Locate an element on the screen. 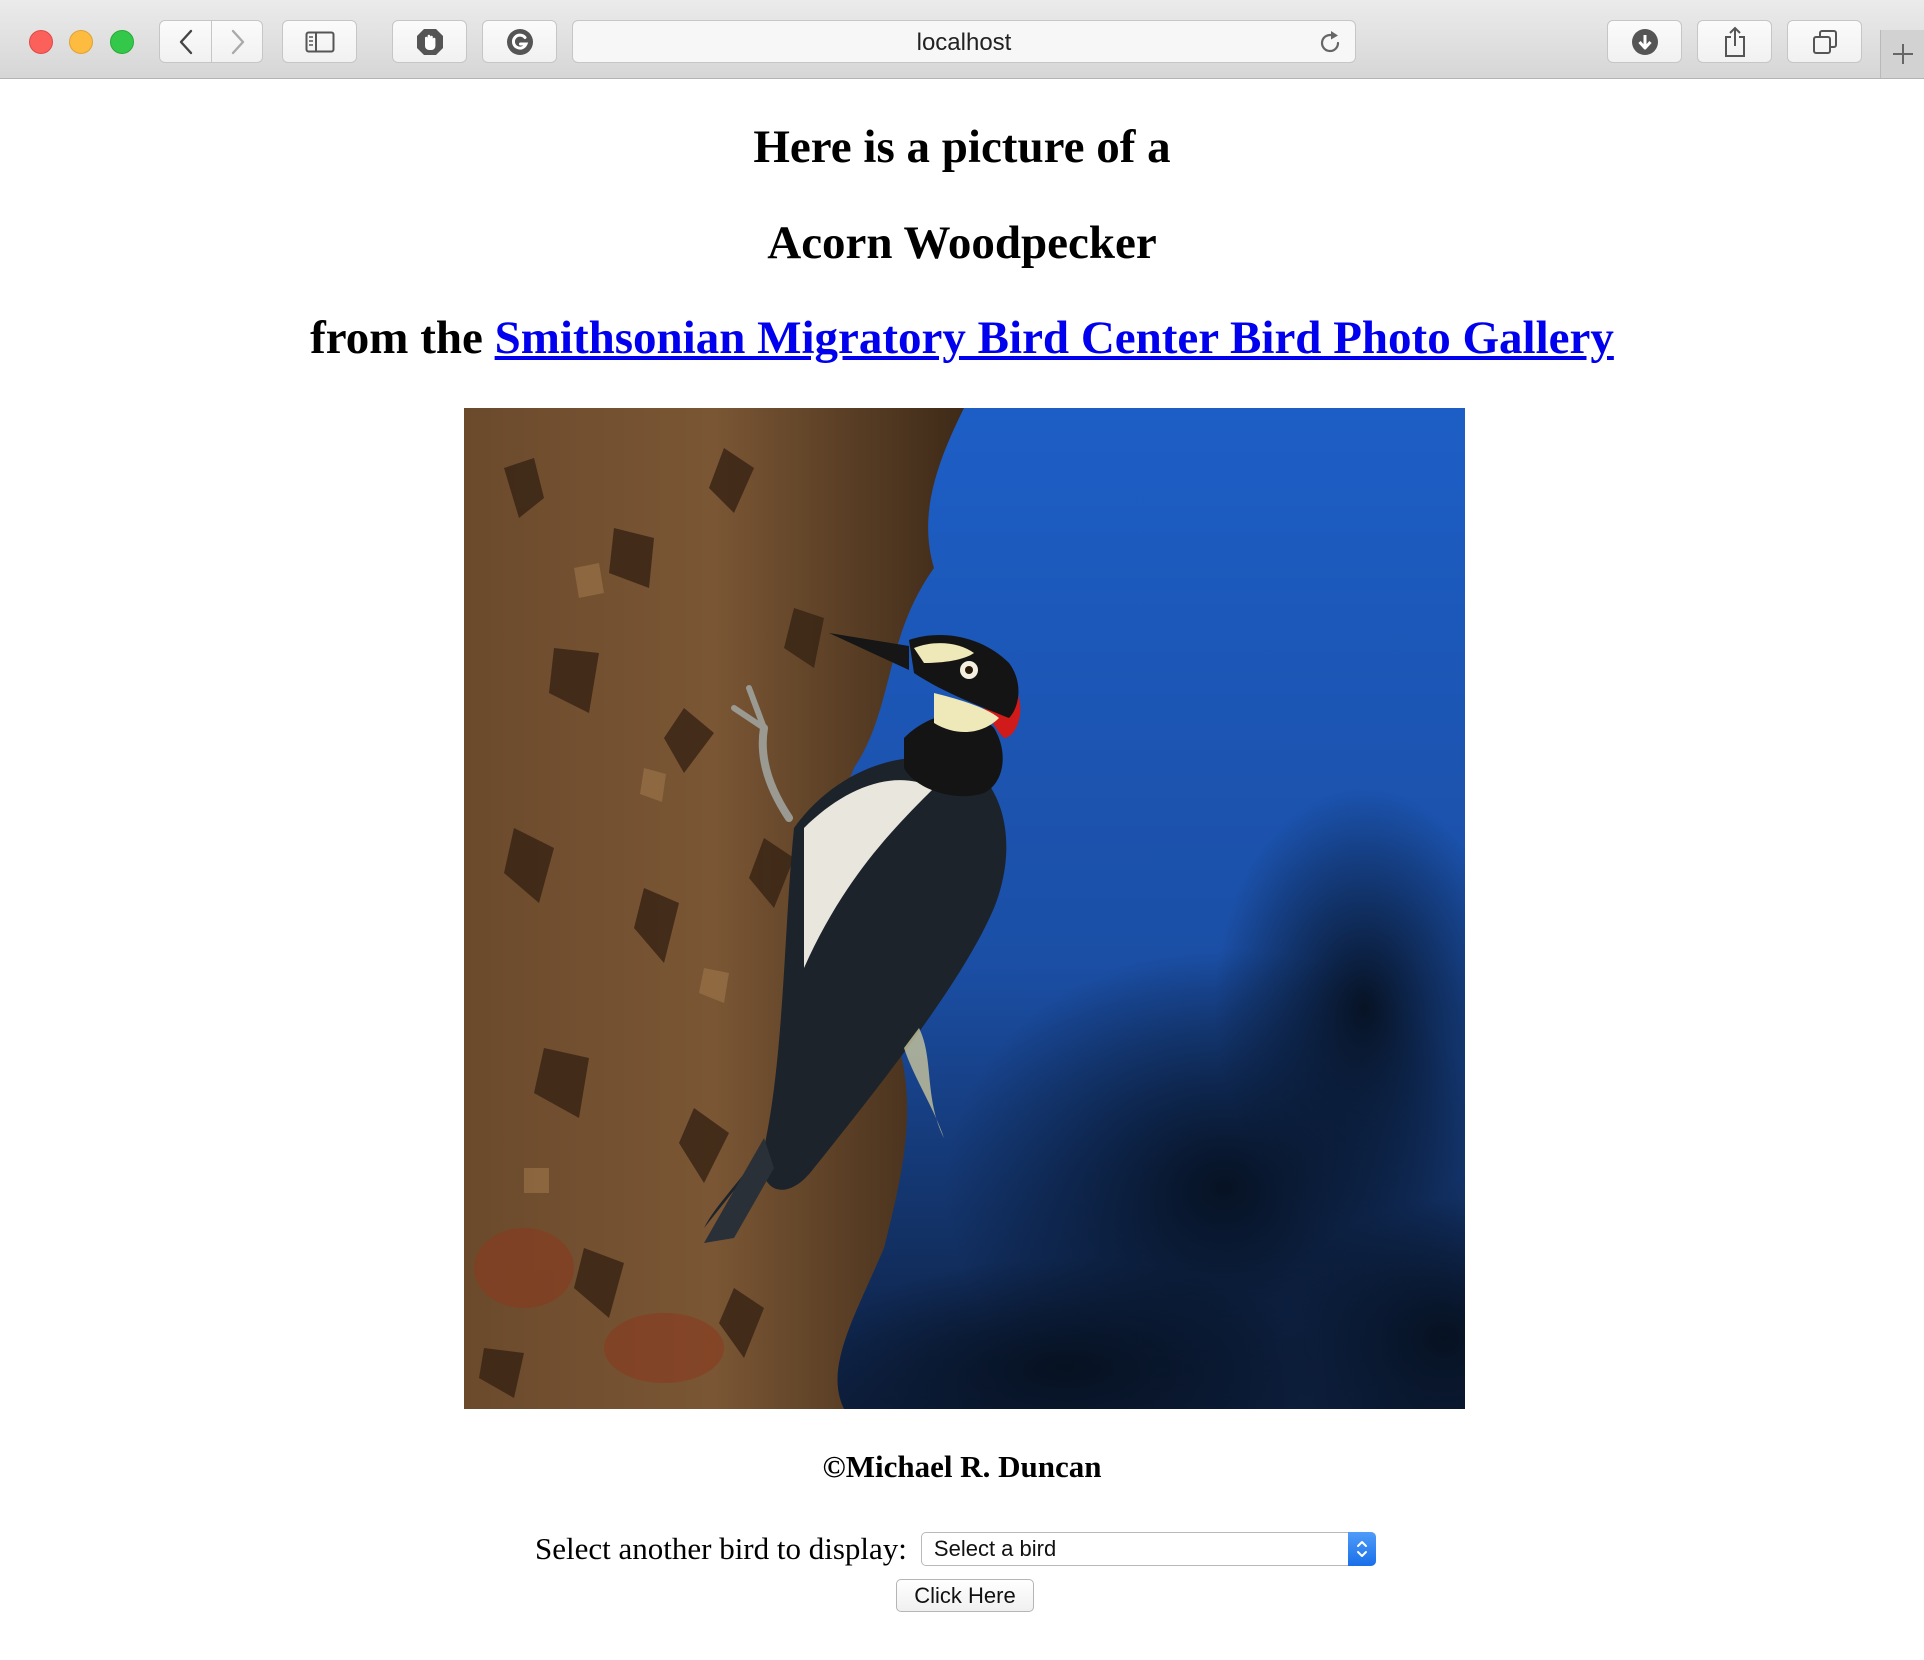 This screenshot has height=1660, width=1924. select-bird-label: Select another bird to display: is located at coordinates (721, 1548).